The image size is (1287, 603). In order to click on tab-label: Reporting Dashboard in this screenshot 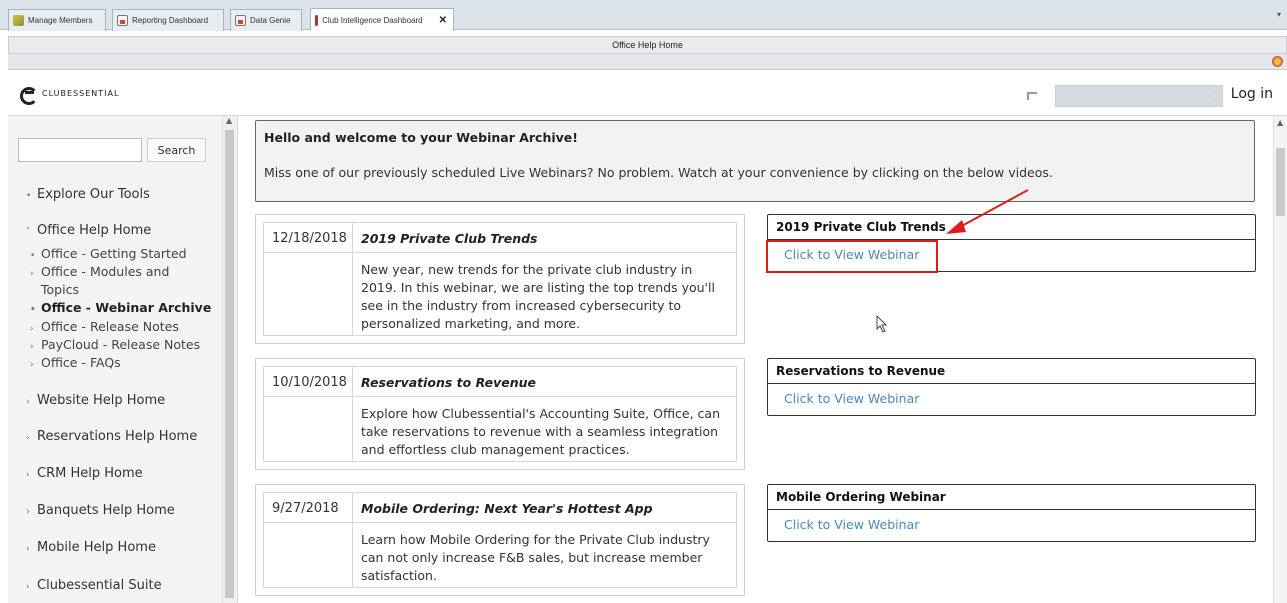, I will do `click(170, 20)`.